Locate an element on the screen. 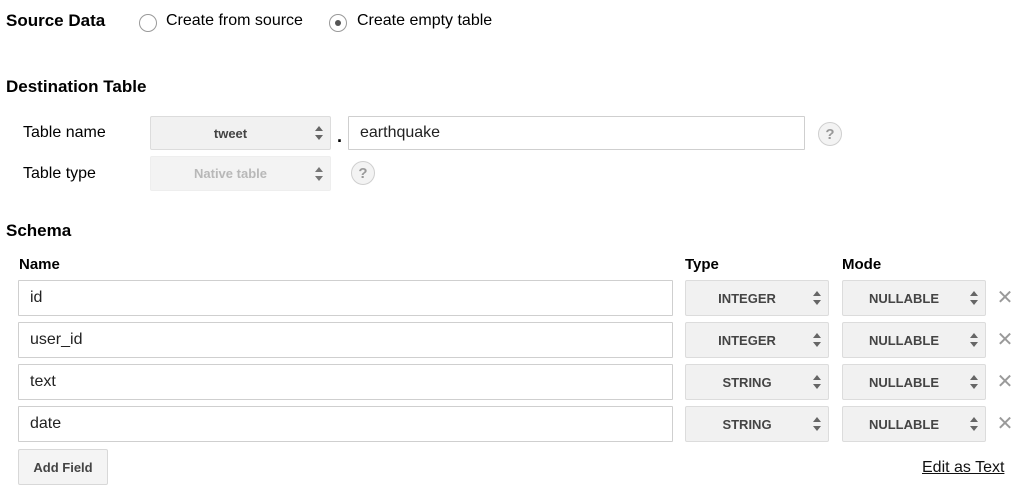  schema-heading: Schema is located at coordinates (39, 230).